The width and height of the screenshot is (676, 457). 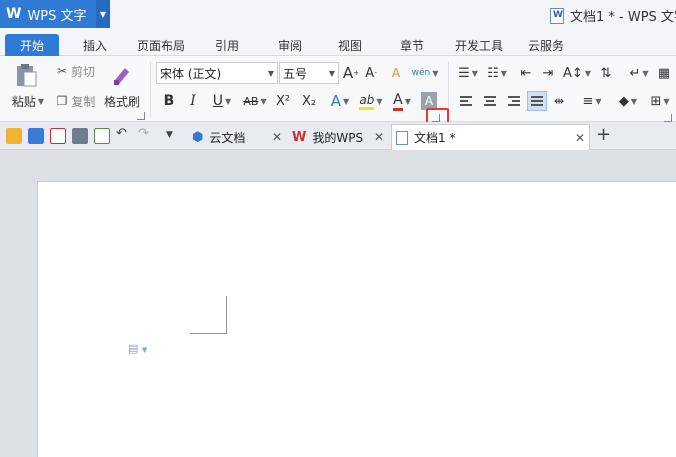 I want to click on justify-icon, so click(x=537, y=101).